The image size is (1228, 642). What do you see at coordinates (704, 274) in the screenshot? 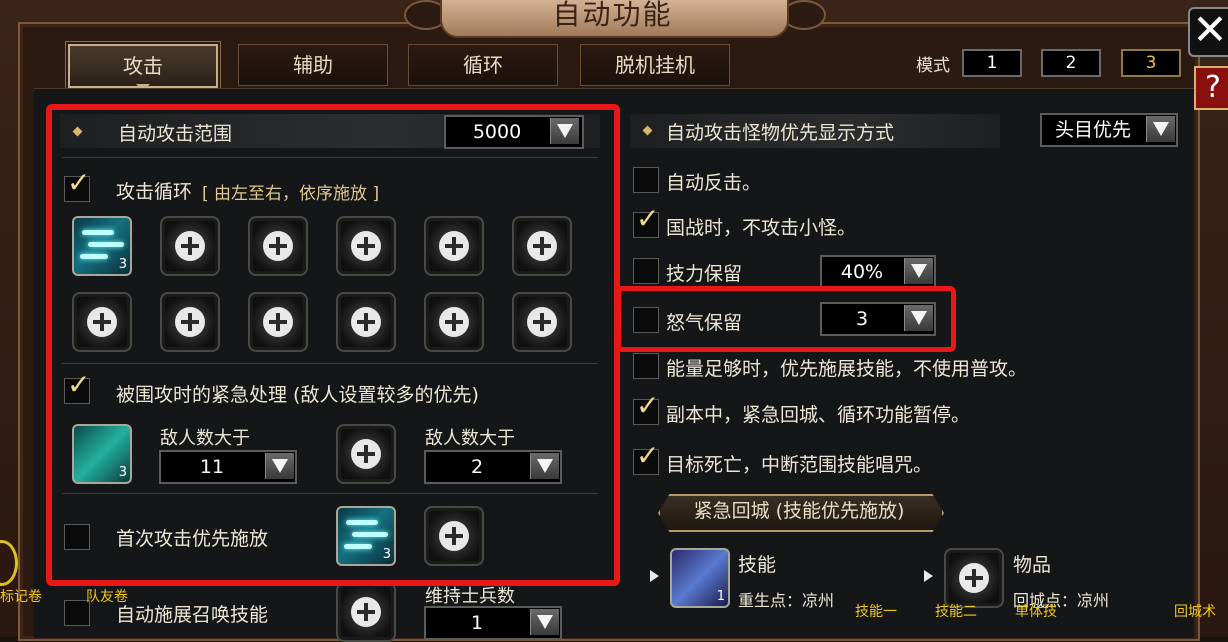
I see `skill-reserve-label: 技力保留` at bounding box center [704, 274].